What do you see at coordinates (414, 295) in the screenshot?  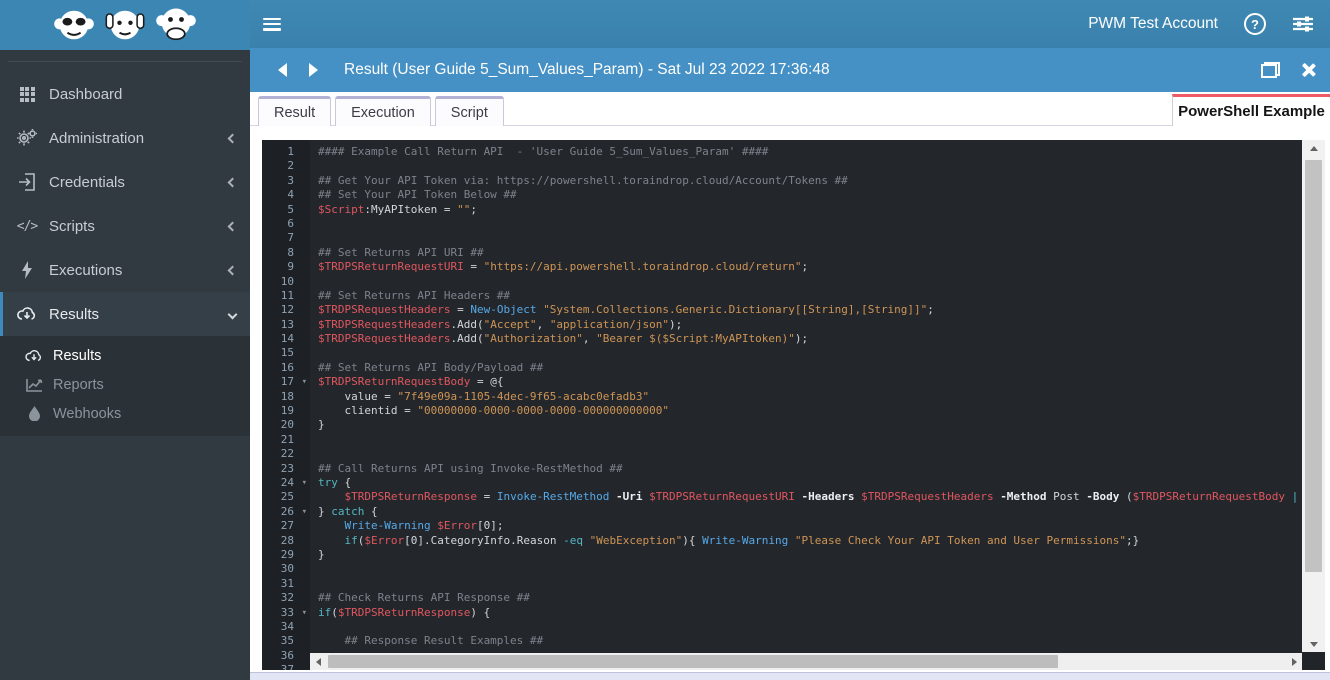 I see `code-line: ## Set Returns API Headers ##` at bounding box center [414, 295].